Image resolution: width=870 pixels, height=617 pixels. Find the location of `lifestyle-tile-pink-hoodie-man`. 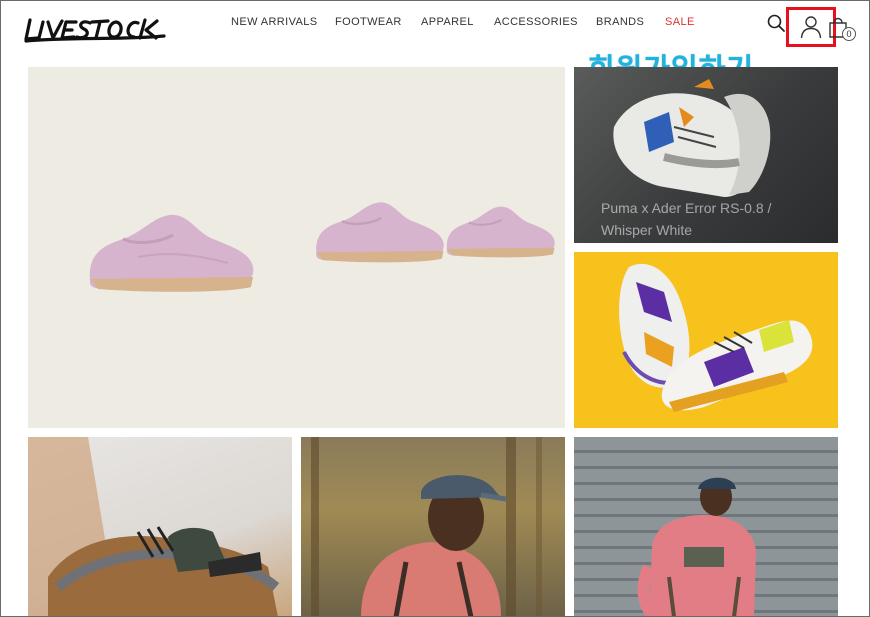

lifestyle-tile-pink-hoodie-man is located at coordinates (433, 527).